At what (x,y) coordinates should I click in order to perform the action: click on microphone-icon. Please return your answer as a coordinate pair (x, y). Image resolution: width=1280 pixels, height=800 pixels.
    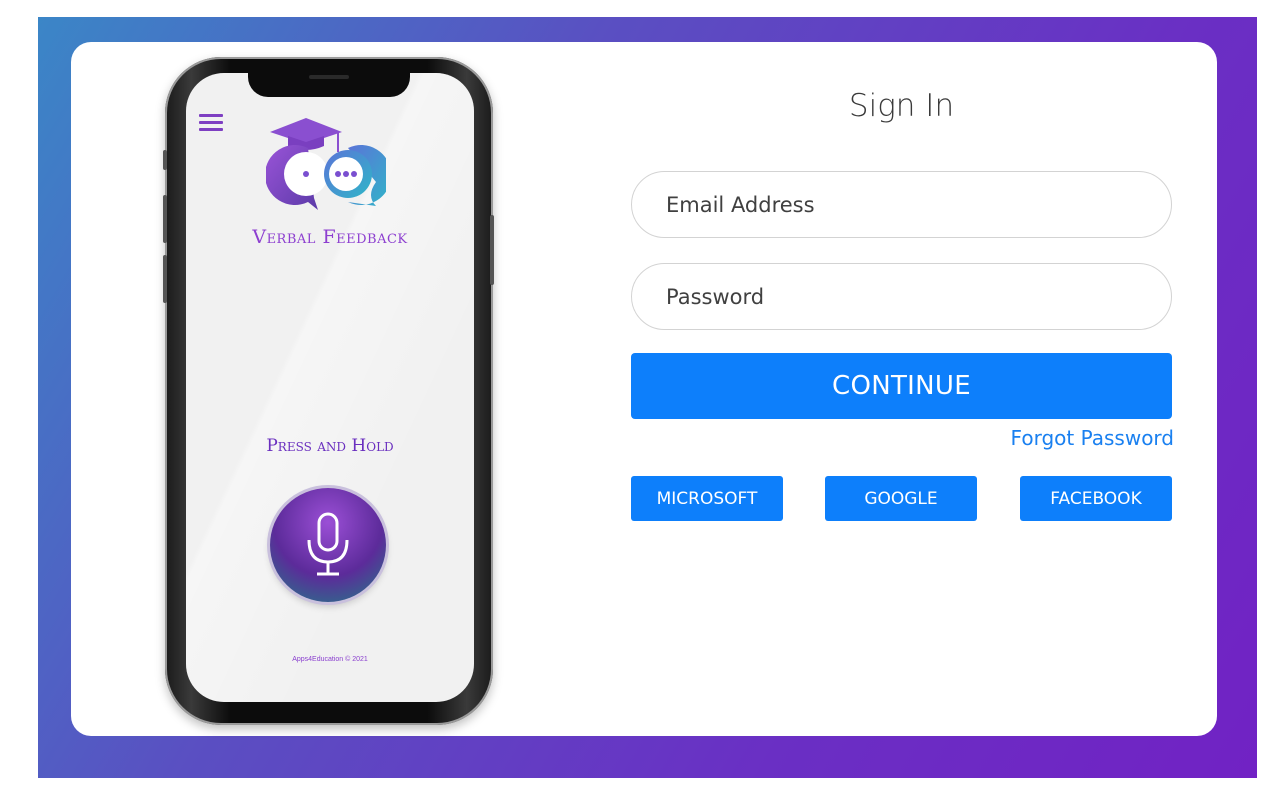
    Looking at the image, I should click on (328, 544).